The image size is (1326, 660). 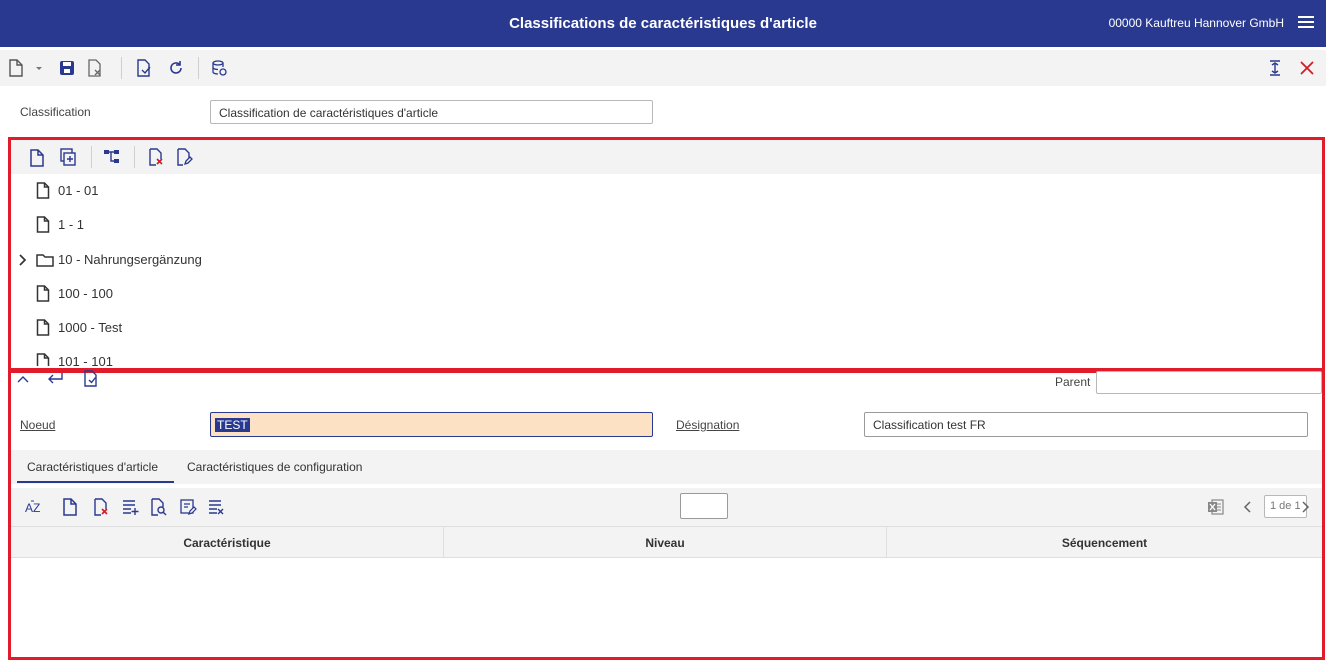 I want to click on tree-item-label: 101 - 101, so click(x=85, y=360).